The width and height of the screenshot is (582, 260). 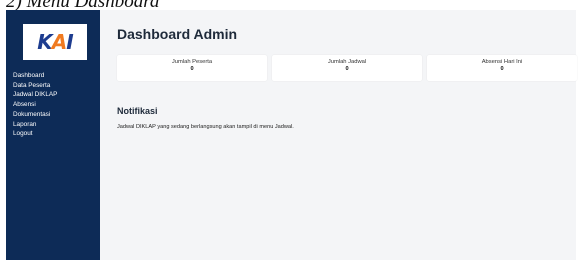 I want to click on stat-card-jumlah-peserta: Jumlah Peserta 0, so click(x=192, y=68).